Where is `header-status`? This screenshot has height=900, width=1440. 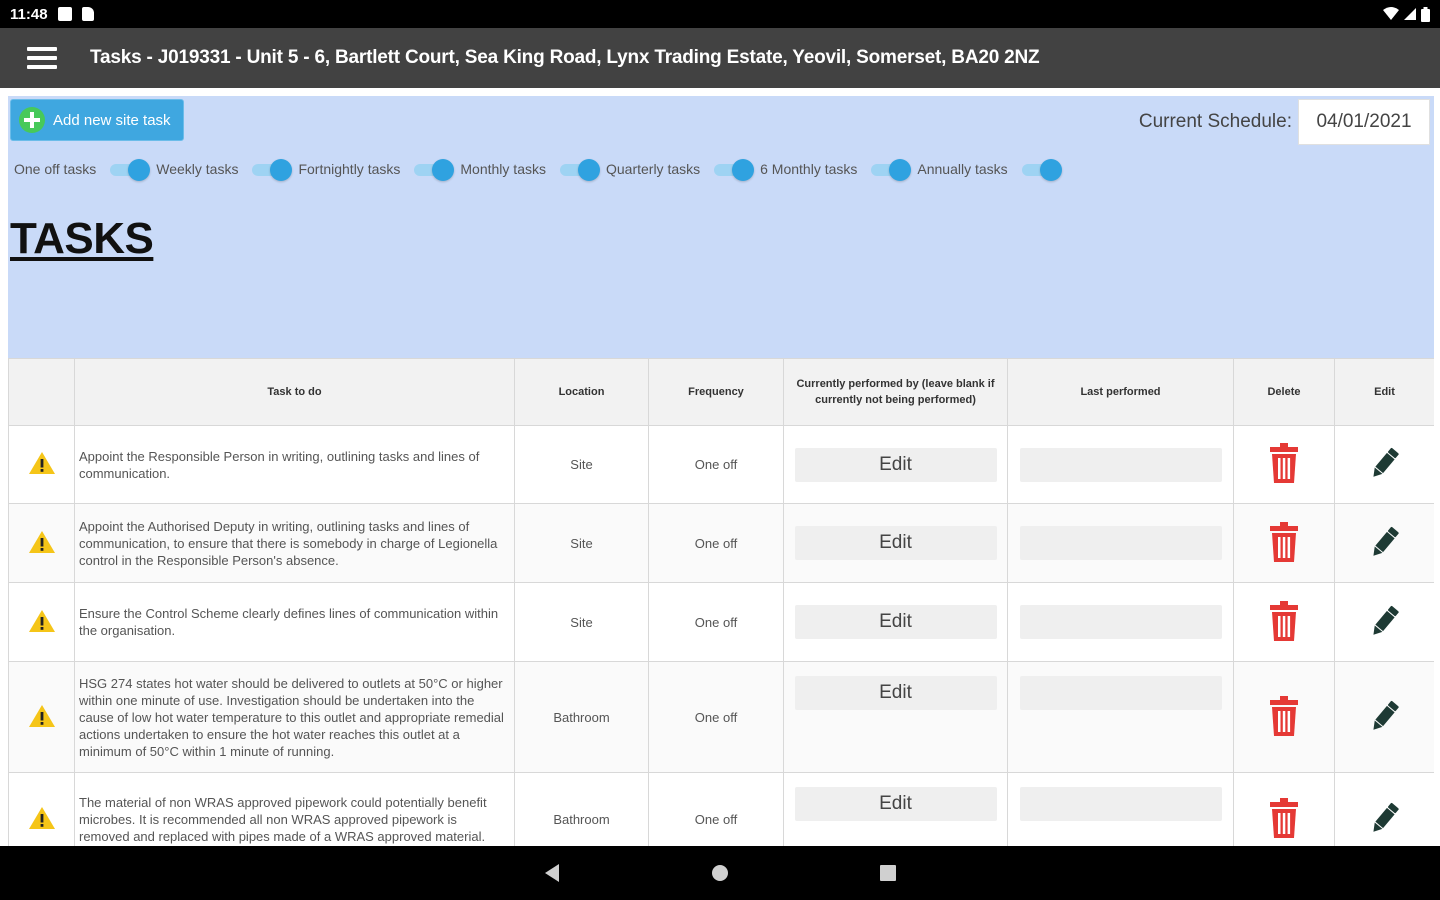
header-status is located at coordinates (41, 392).